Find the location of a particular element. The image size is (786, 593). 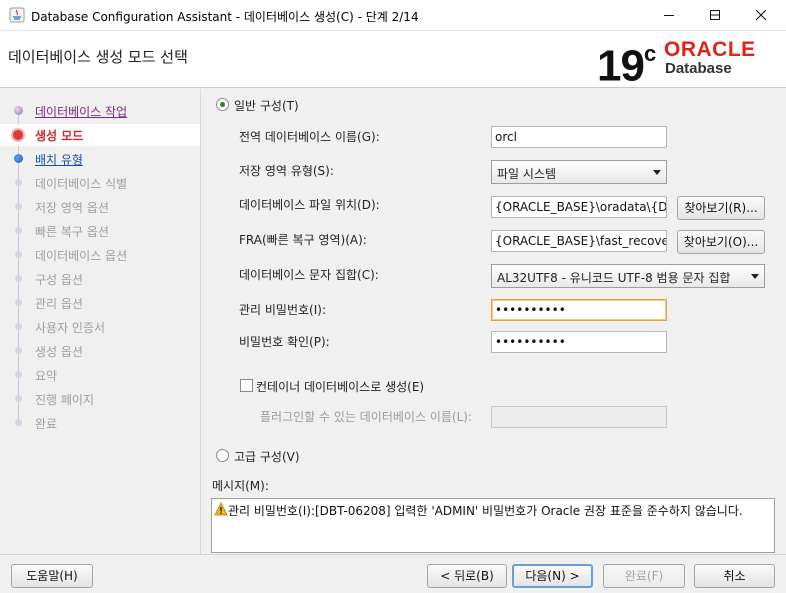

sidebar-step-label: 구성 옵션 is located at coordinates (59, 280).